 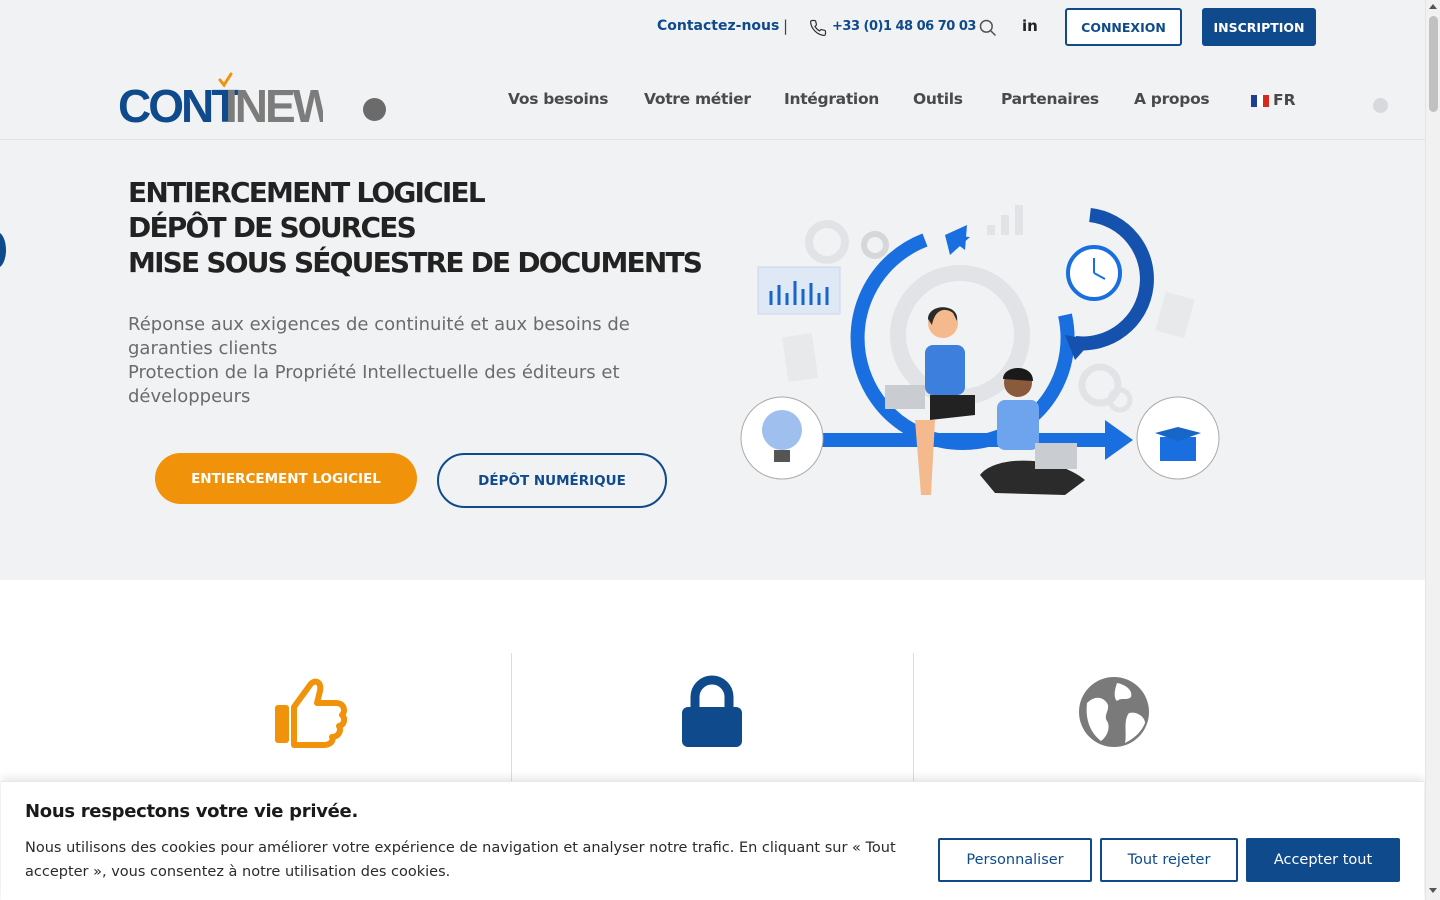 I want to click on signup-button: INSCRIPTION, so click(x=1259, y=27).